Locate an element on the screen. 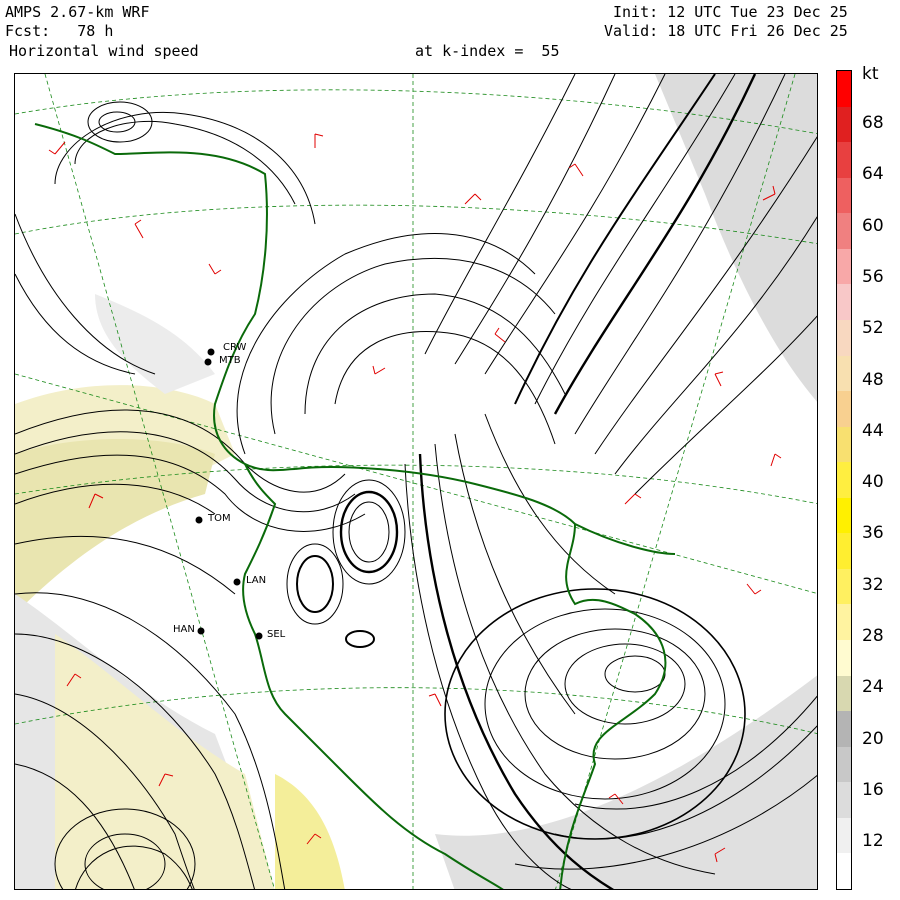 This screenshot has width=900, height=900. colorbar-tick-label: 12 is located at coordinates (873, 841).